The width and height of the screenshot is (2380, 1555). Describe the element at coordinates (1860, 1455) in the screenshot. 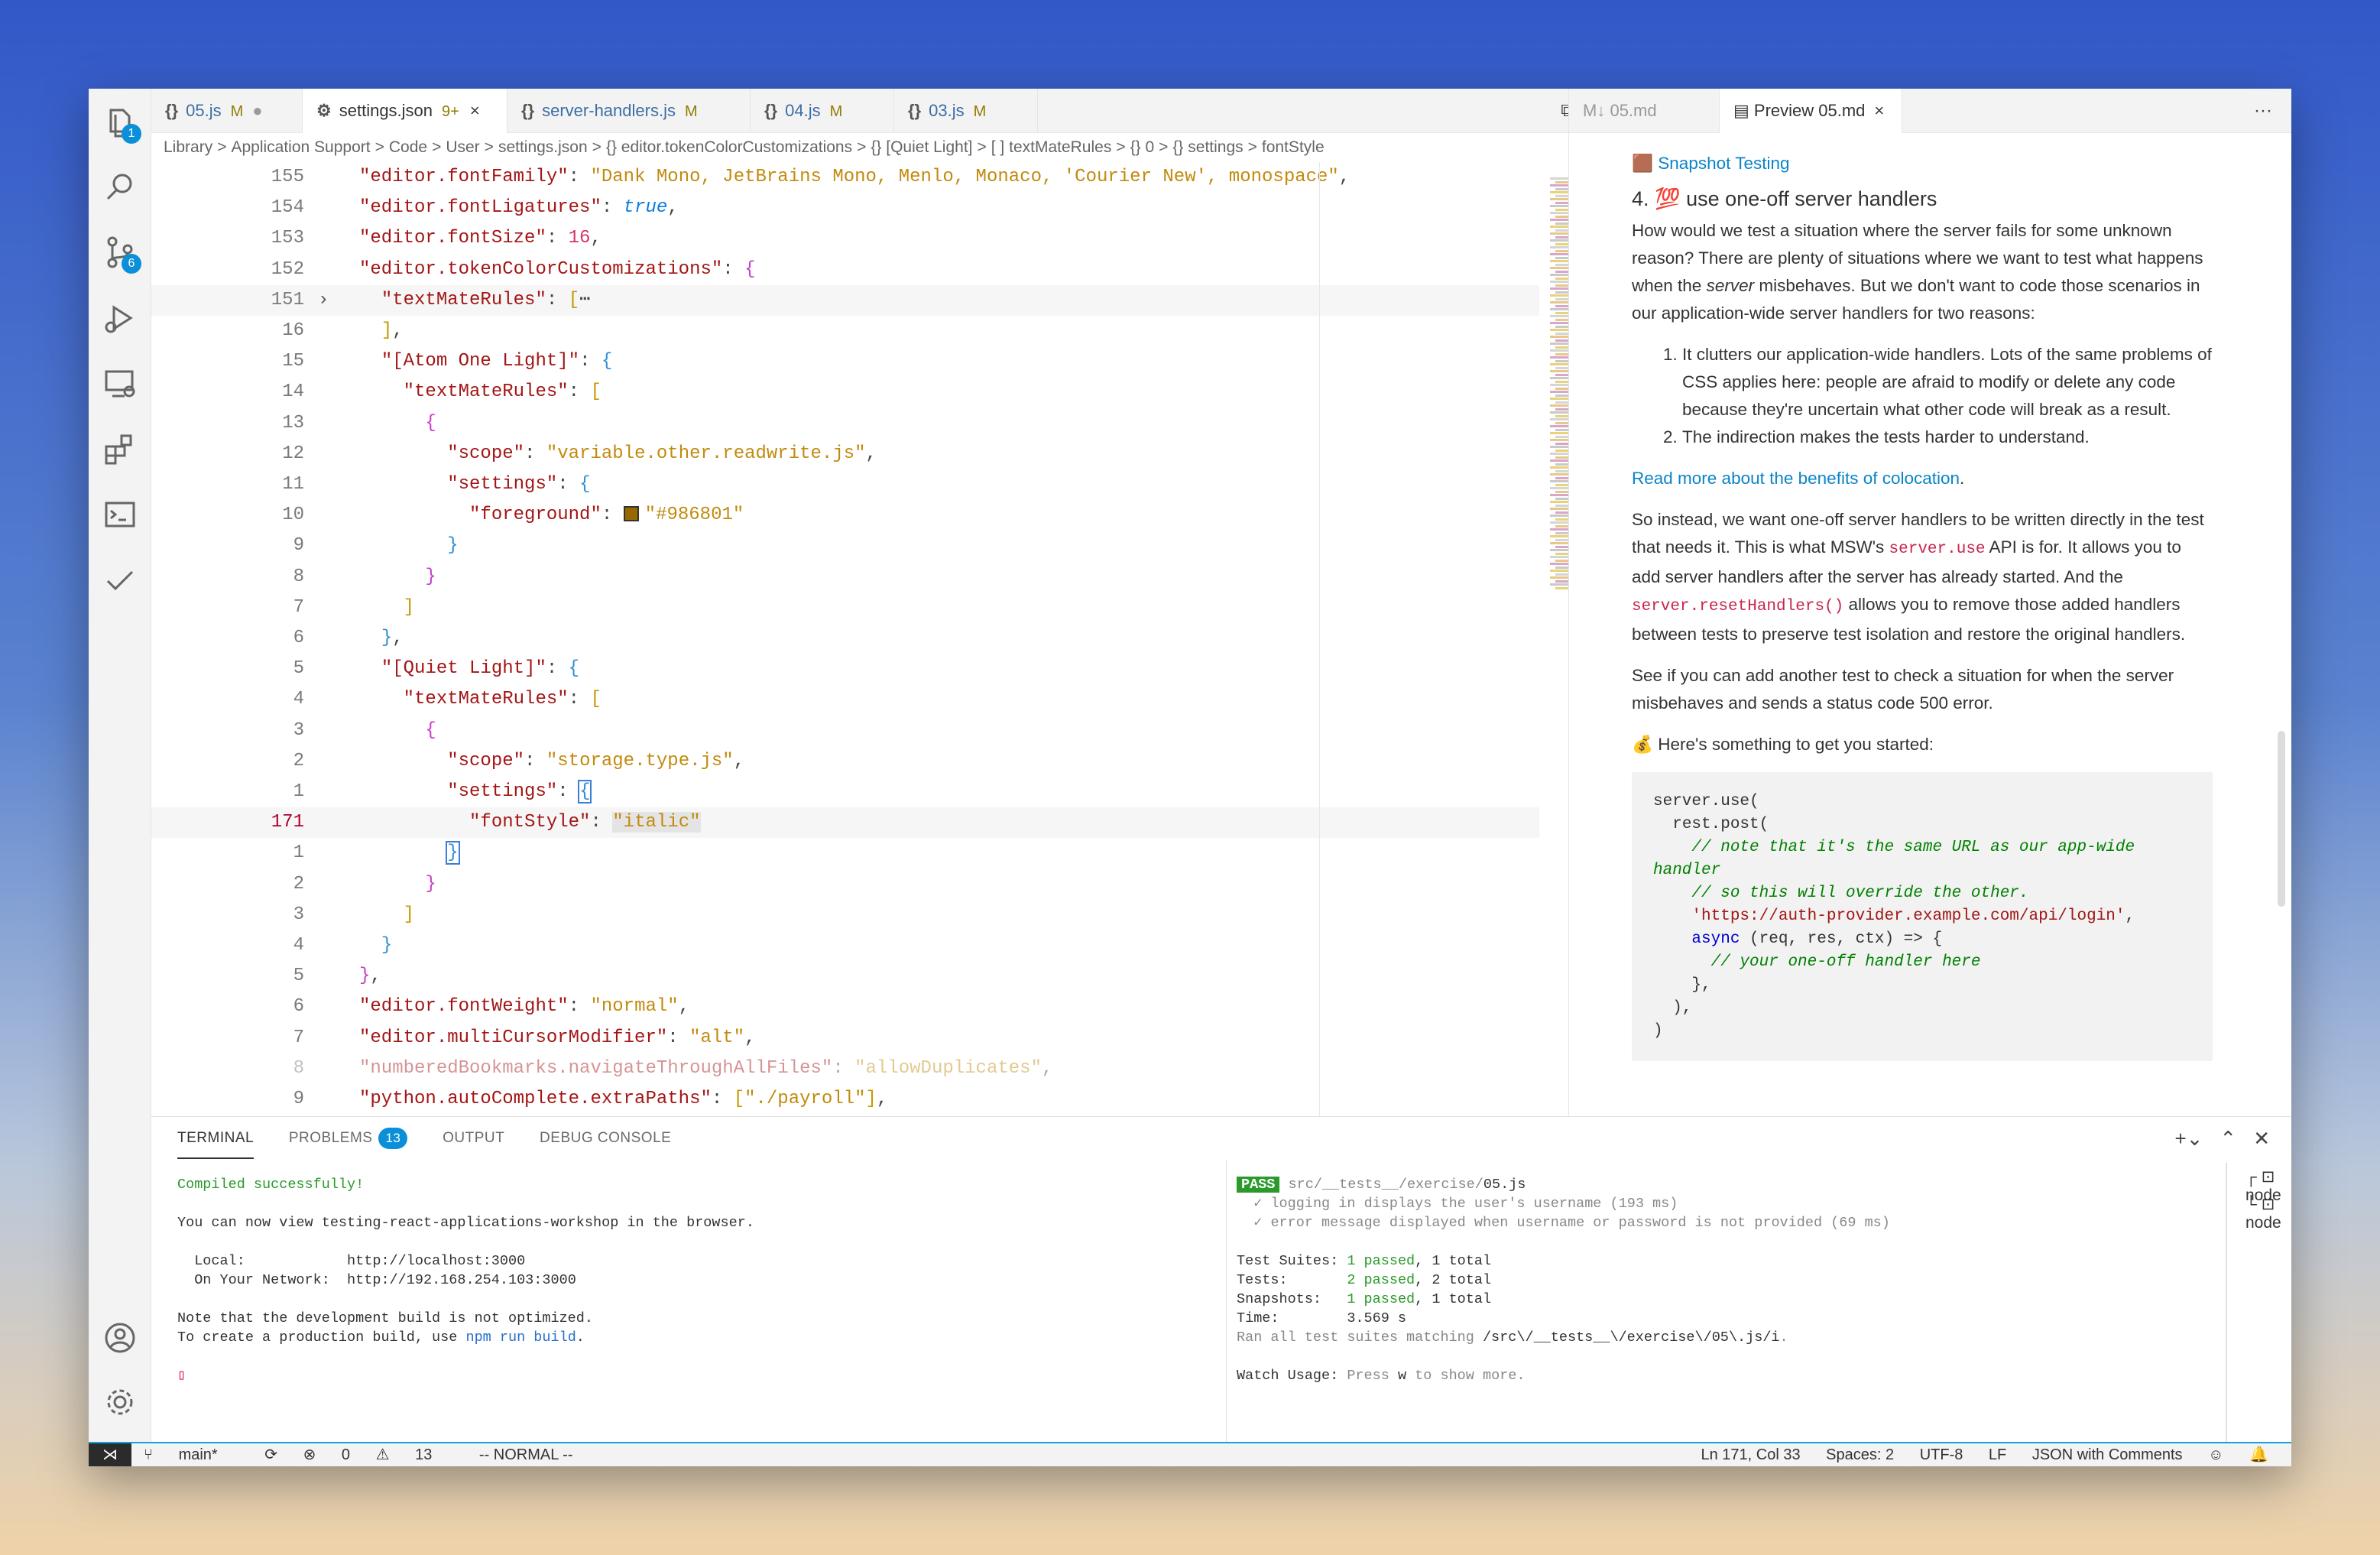

I see `indentation: Spaces: 2` at that location.